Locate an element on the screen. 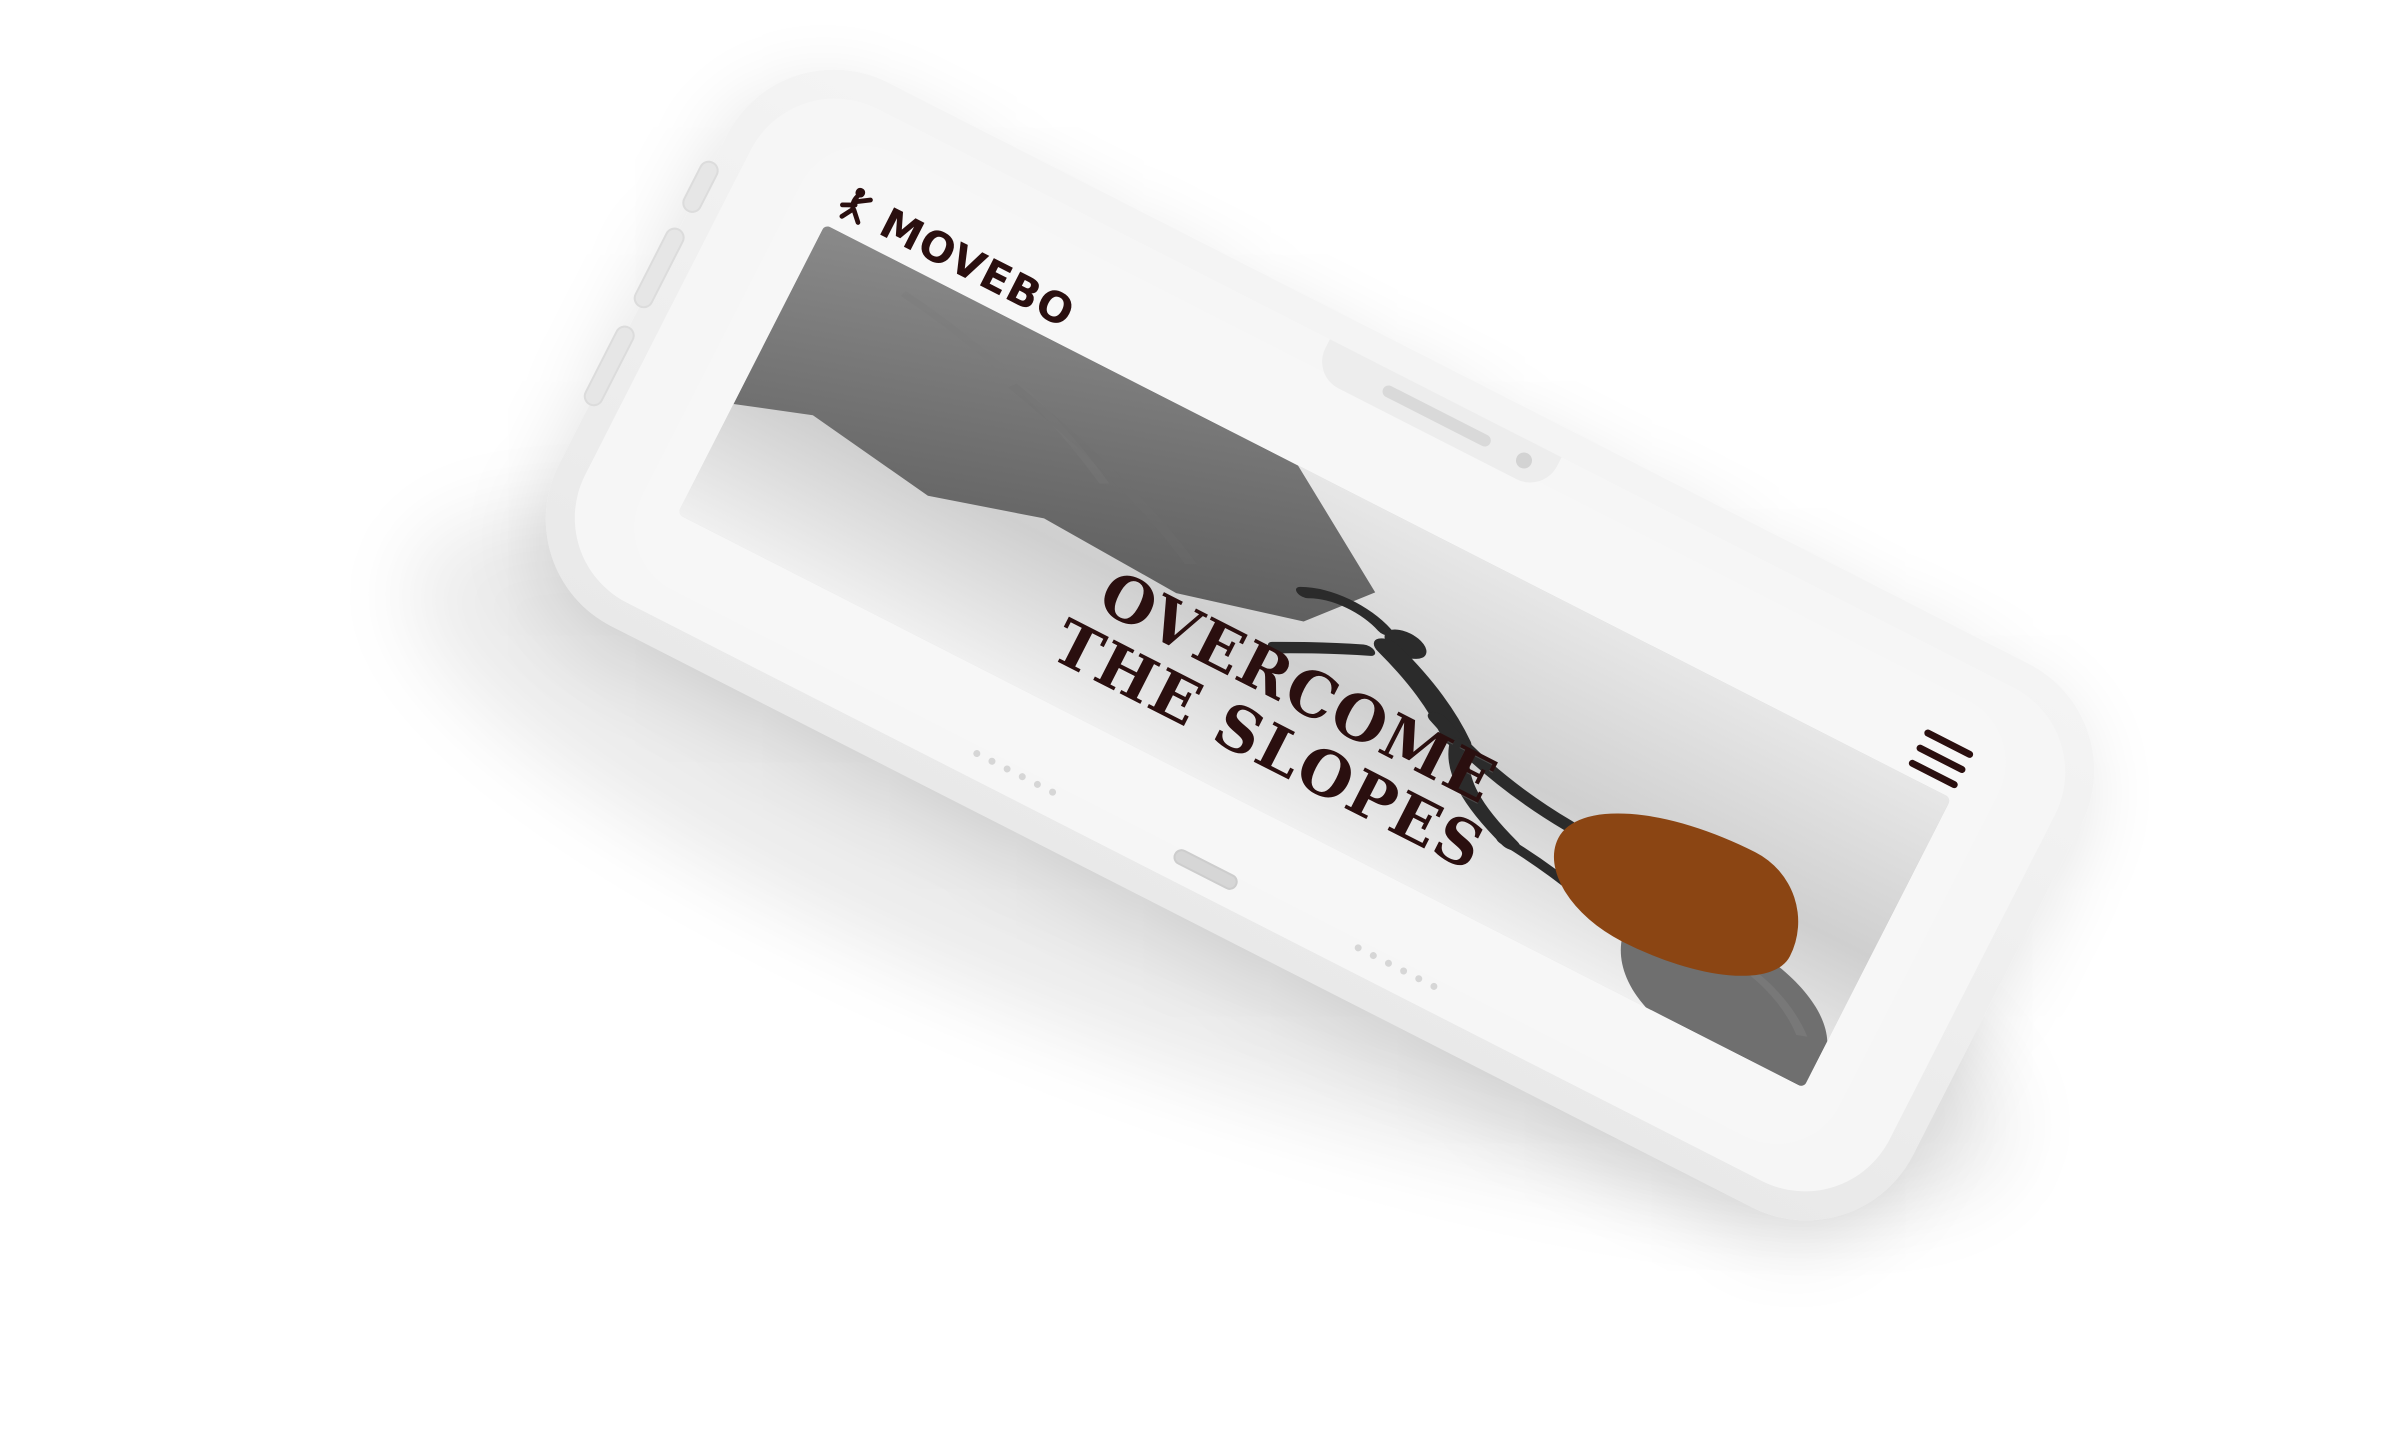 The image size is (2402, 1443). menu-button is located at coordinates (1941, 758).